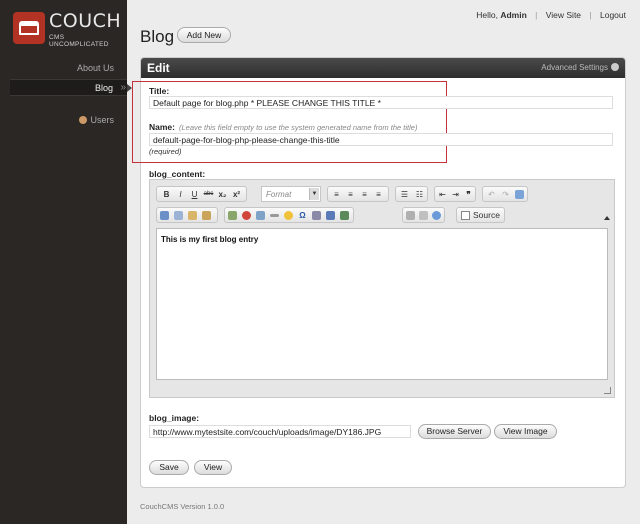  What do you see at coordinates (519, 194) in the screenshot?
I see `eraser-icon` at bounding box center [519, 194].